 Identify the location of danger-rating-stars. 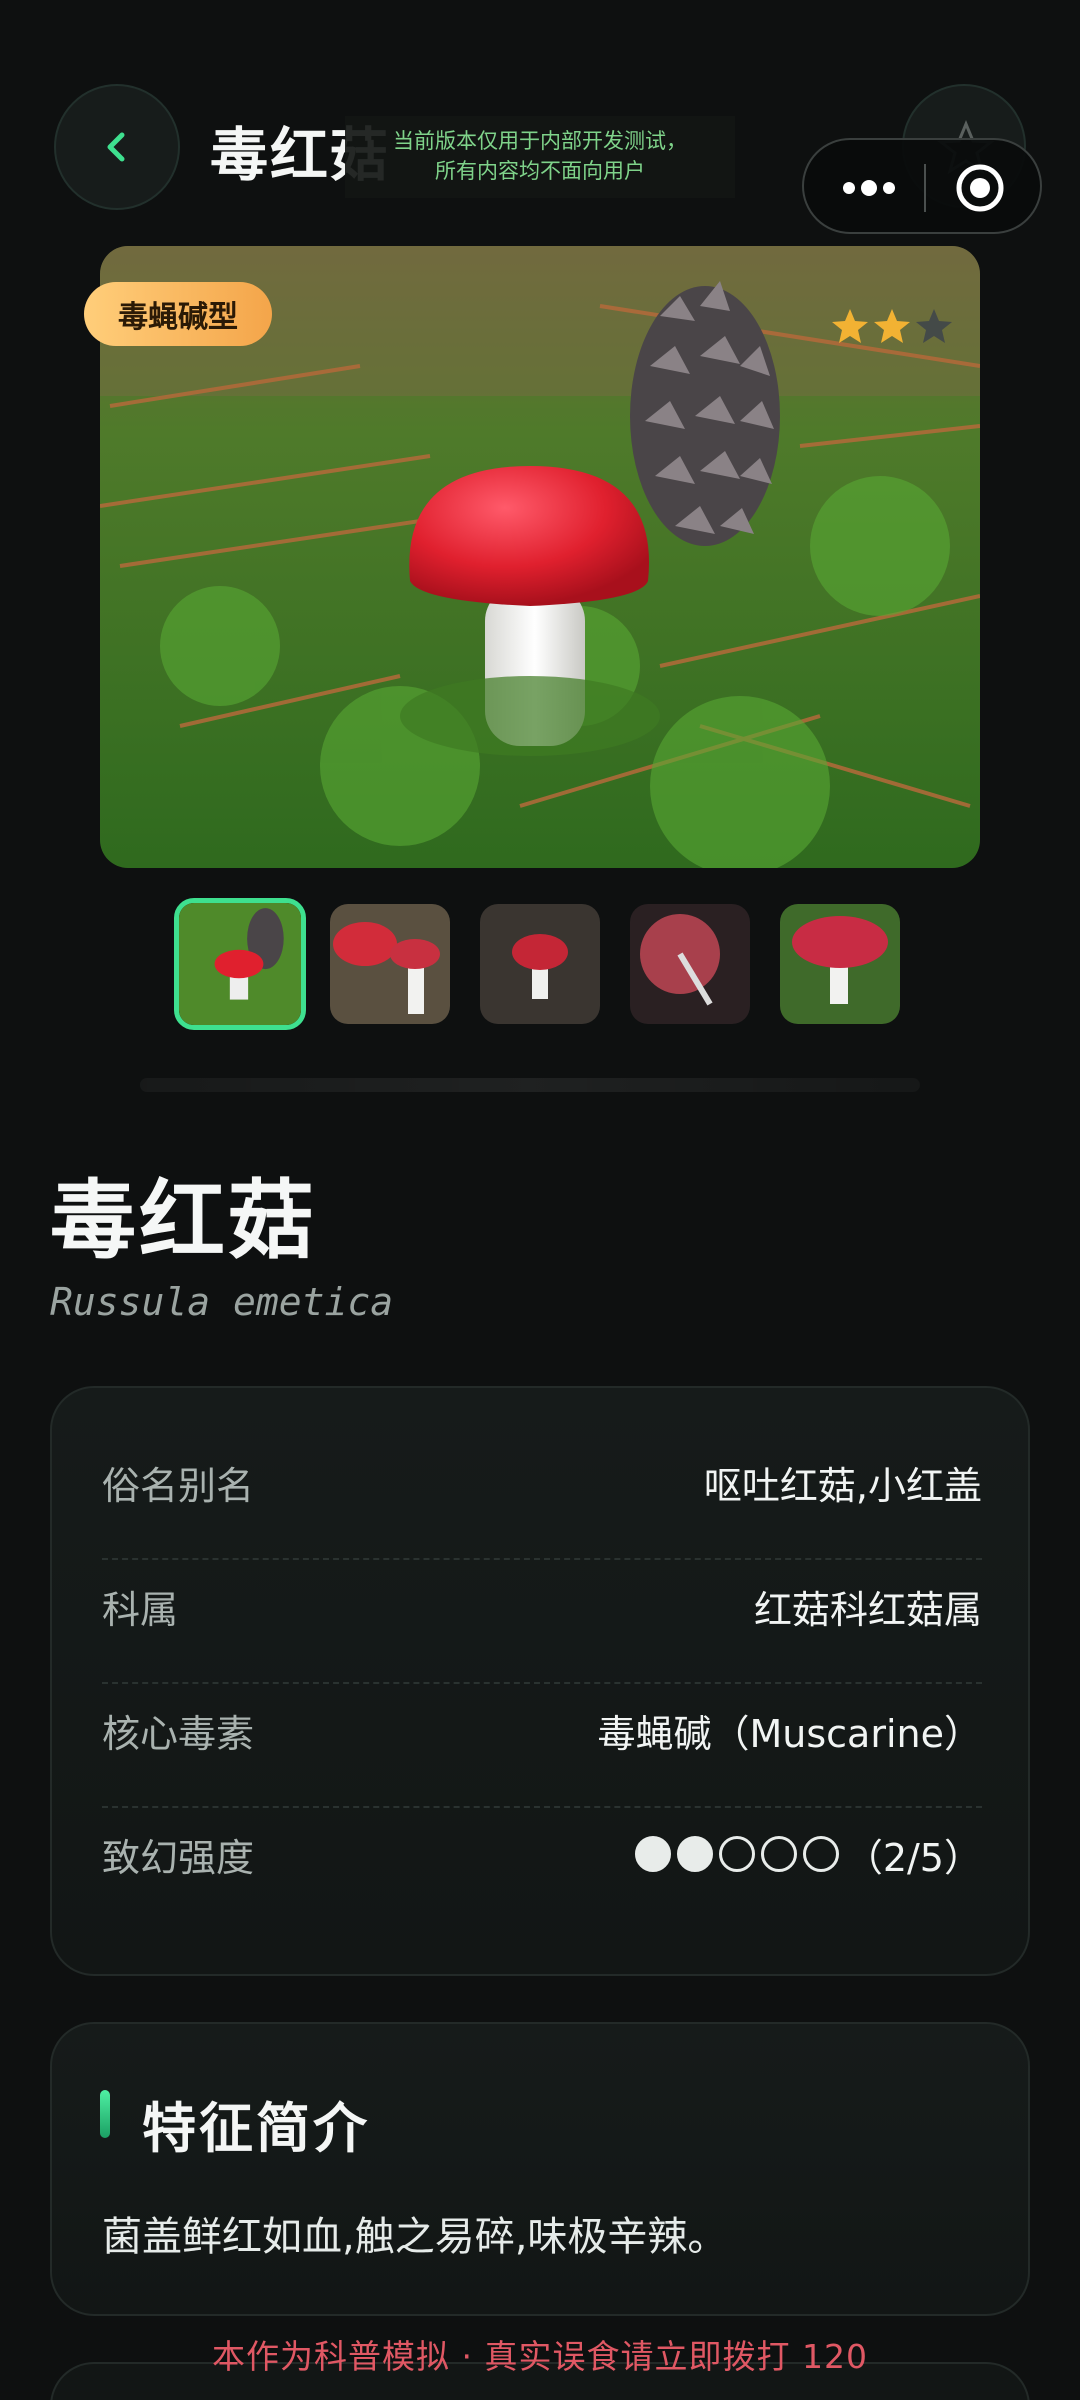
(915, 326).